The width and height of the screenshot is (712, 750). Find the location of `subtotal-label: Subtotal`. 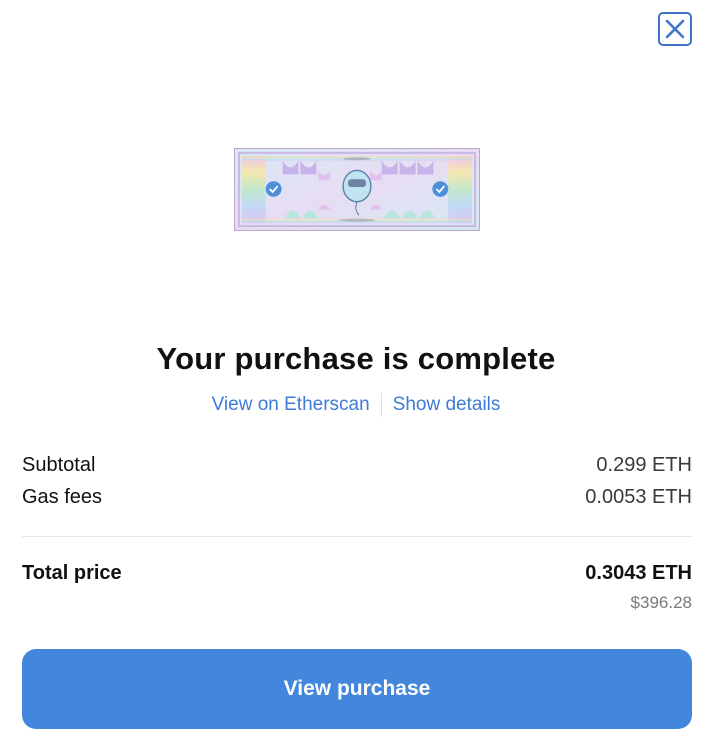

subtotal-label: Subtotal is located at coordinates (59, 465).